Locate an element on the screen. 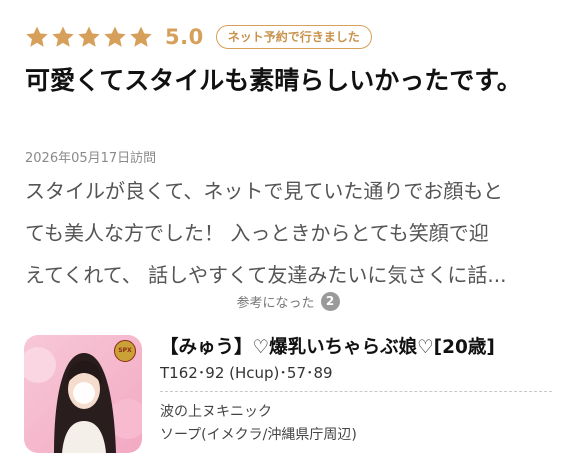  girl-photo: SPX is located at coordinates (83, 394).